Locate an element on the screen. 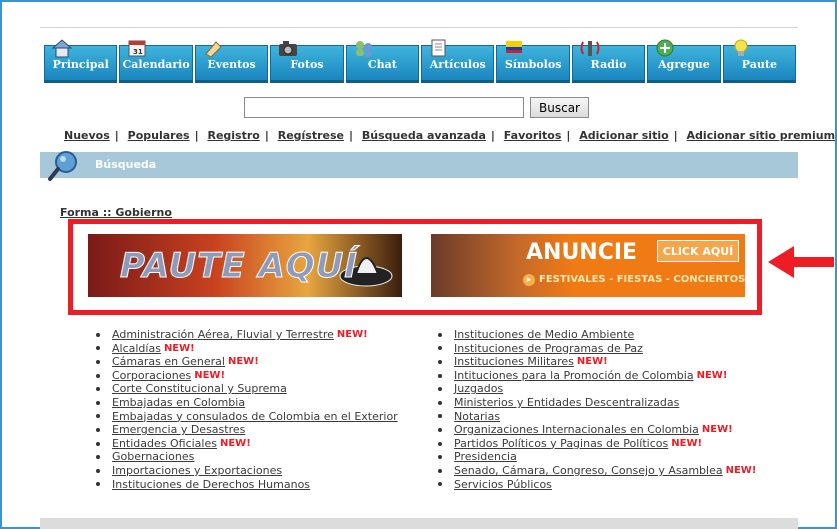 The image size is (837, 529). nav-label: Símbolos is located at coordinates (533, 64).